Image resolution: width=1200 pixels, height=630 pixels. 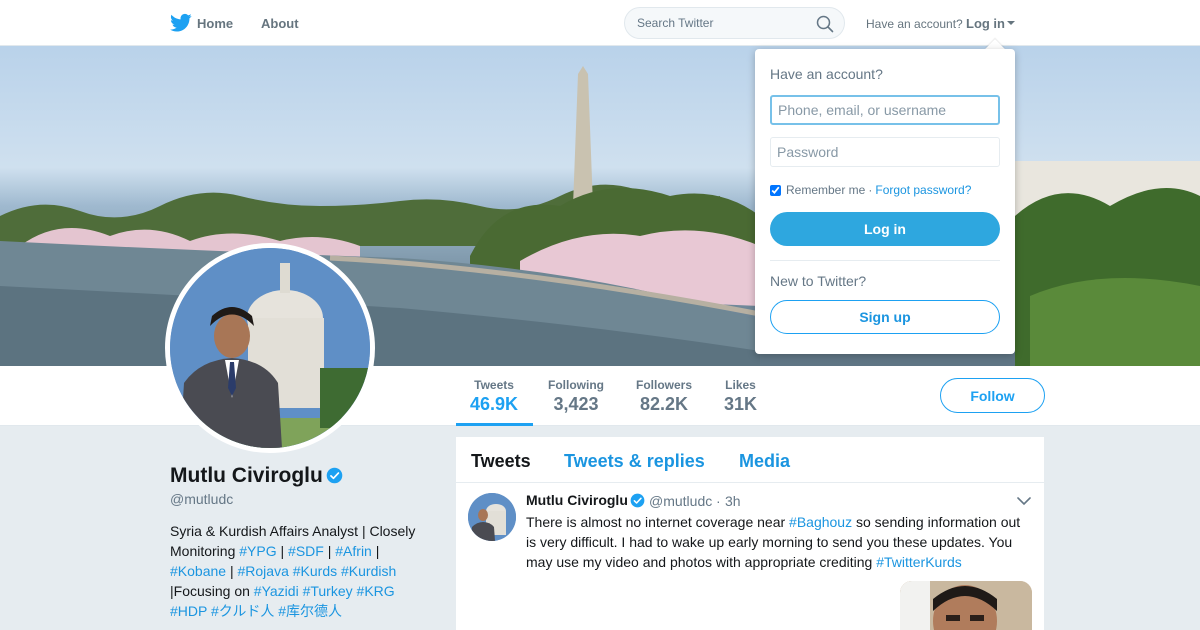 I want to click on dropdown-title: Have an account?, so click(x=826, y=74).